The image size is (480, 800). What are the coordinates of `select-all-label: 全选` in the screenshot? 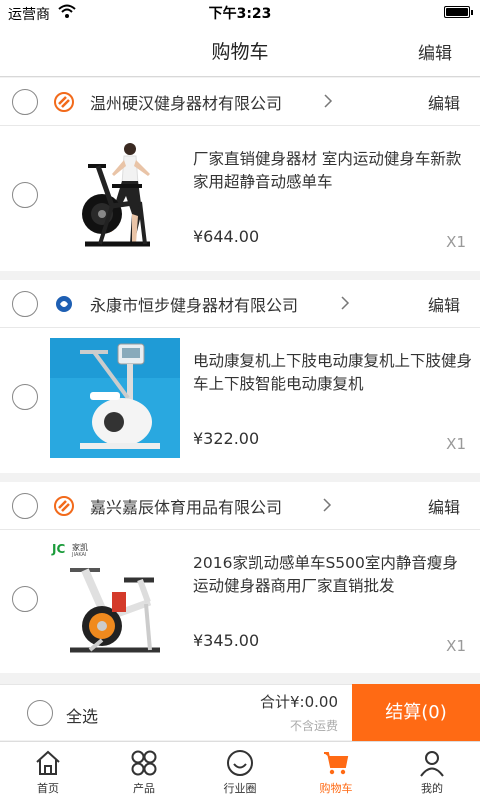 It's located at (82, 715).